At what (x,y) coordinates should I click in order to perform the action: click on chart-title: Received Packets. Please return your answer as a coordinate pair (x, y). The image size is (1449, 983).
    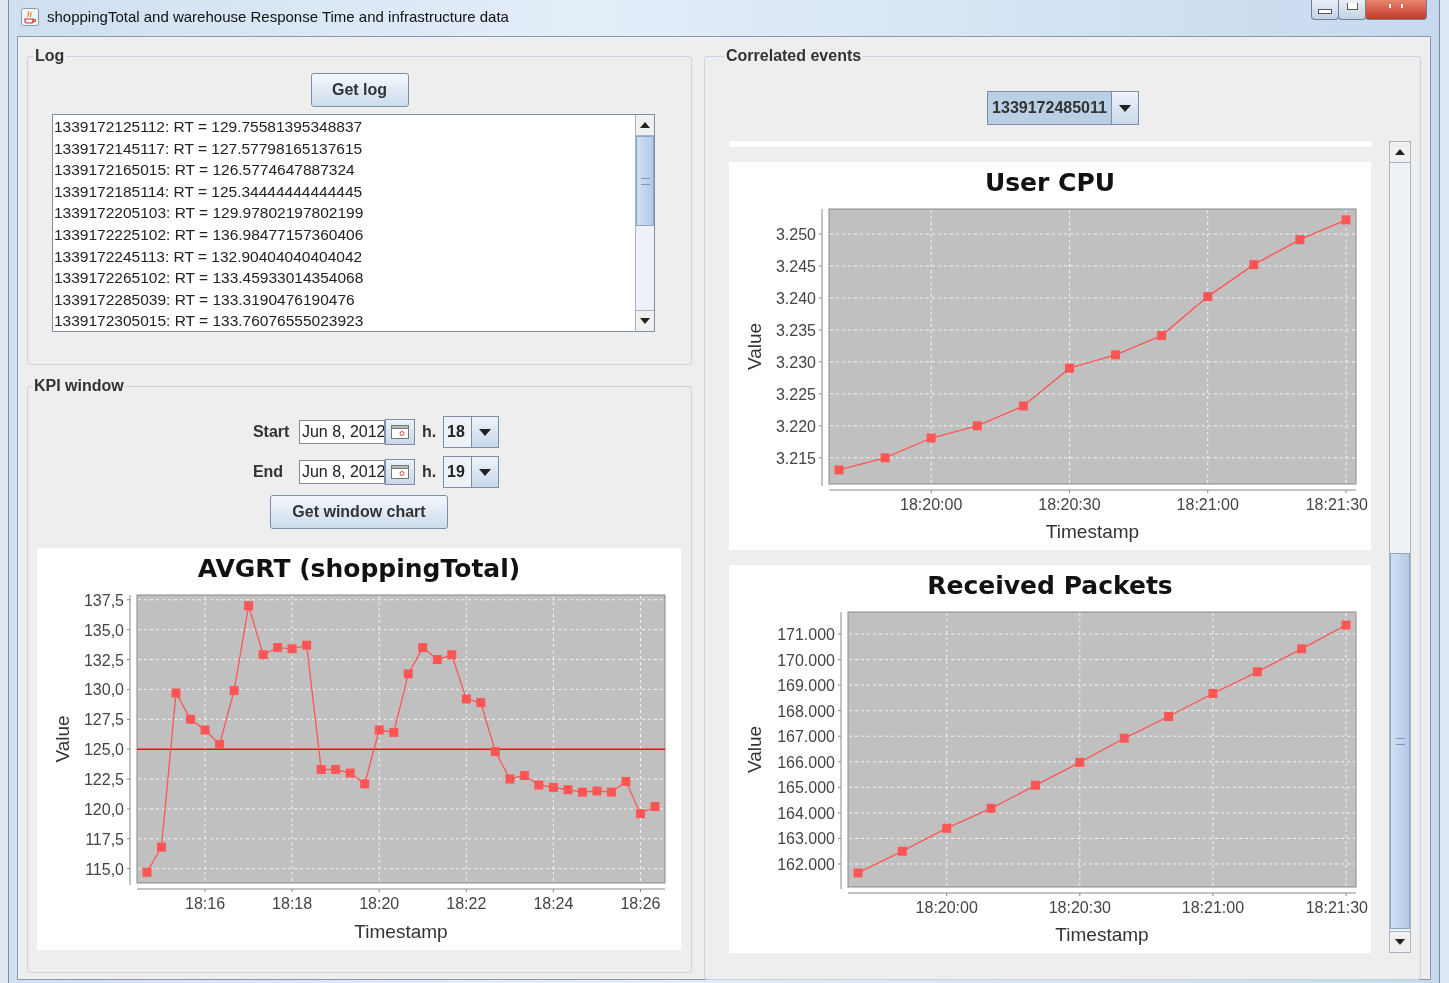
    Looking at the image, I should click on (1050, 585).